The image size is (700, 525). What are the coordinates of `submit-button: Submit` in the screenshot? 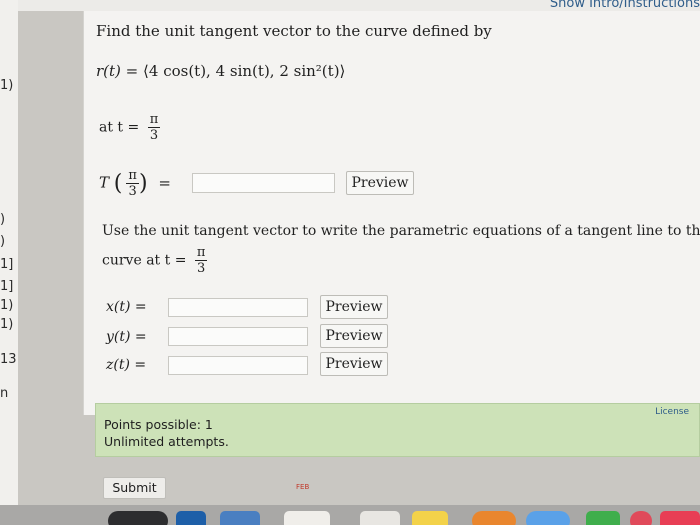 It's located at (134, 488).